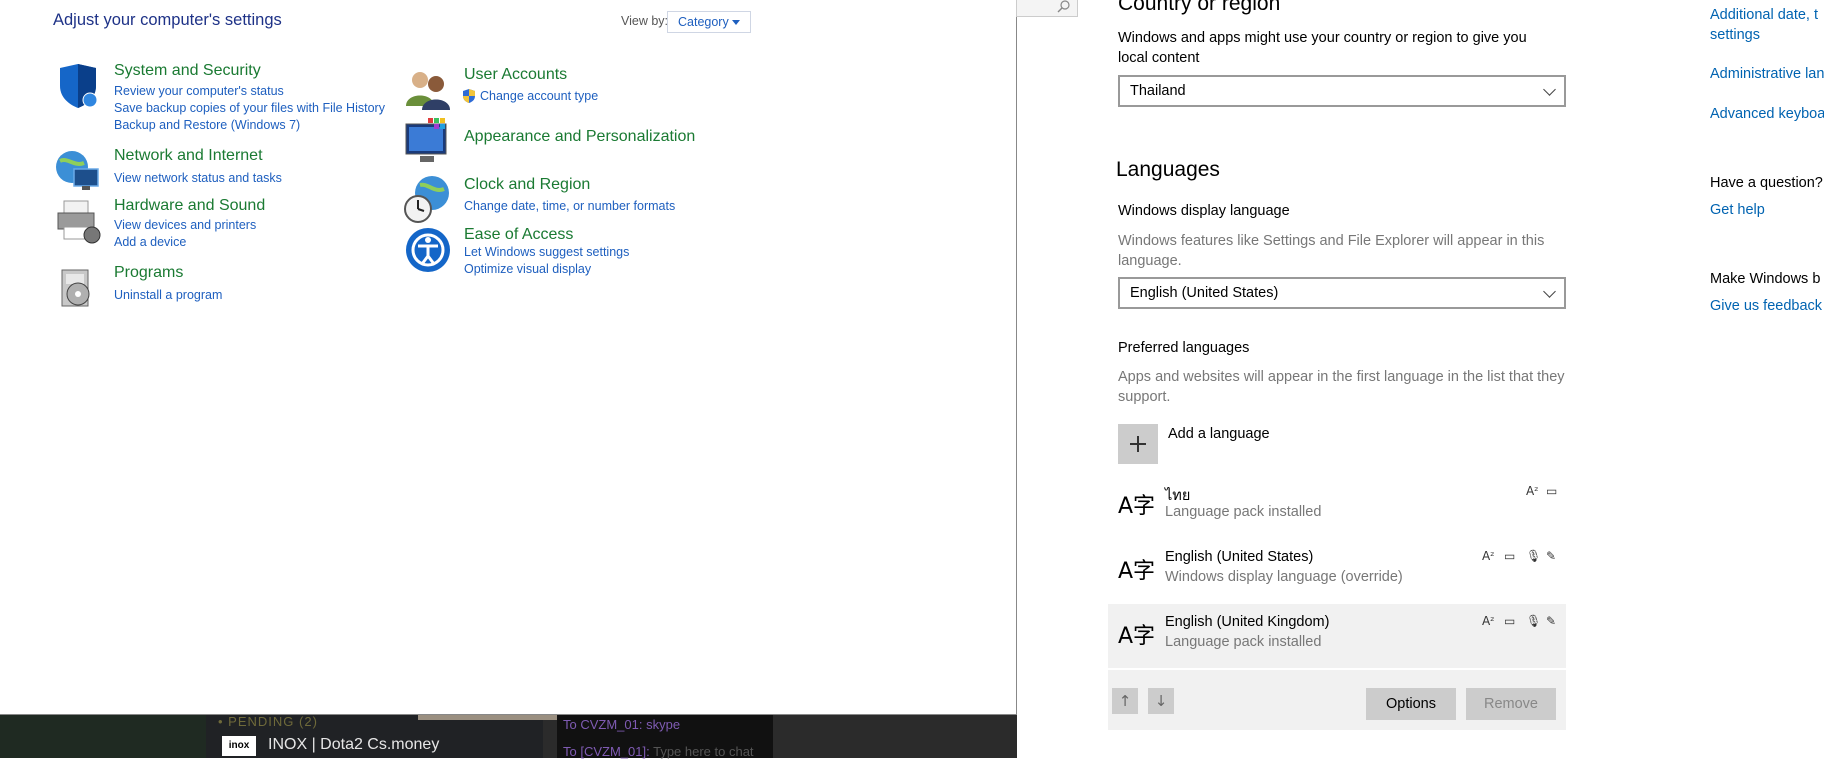 Image resolution: width=1824 pixels, height=759 pixels. I want to click on additional-date-link: Additional date, t, so click(1764, 15).